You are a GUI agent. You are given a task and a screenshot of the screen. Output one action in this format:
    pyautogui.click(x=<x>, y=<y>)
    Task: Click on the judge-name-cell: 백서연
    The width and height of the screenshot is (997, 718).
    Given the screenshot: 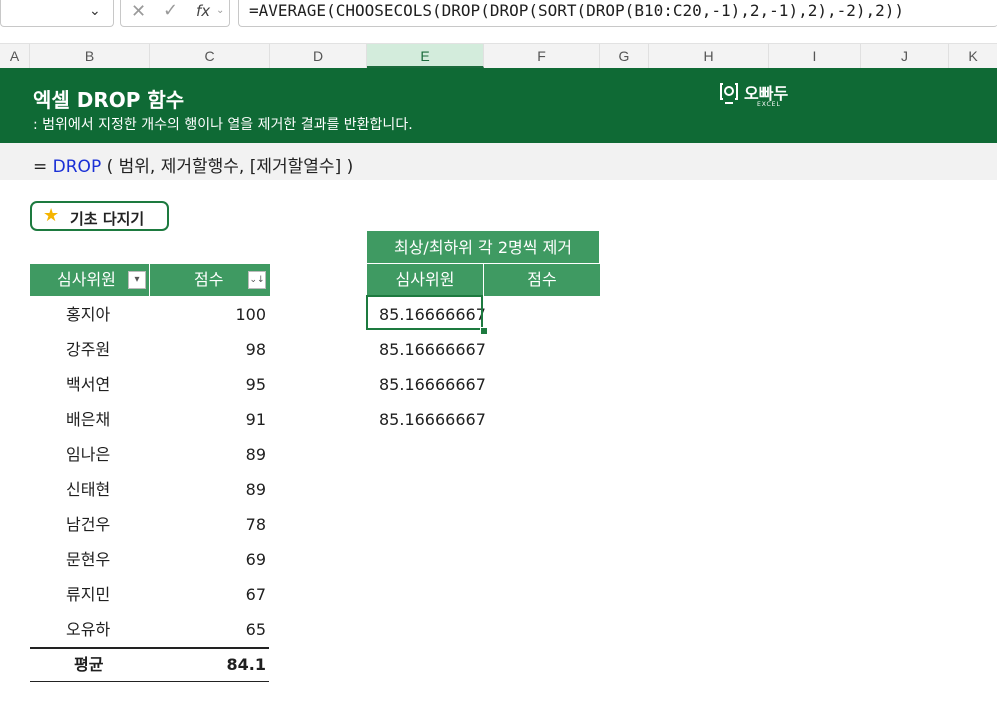 What is the action you would take?
    pyautogui.click(x=88, y=384)
    